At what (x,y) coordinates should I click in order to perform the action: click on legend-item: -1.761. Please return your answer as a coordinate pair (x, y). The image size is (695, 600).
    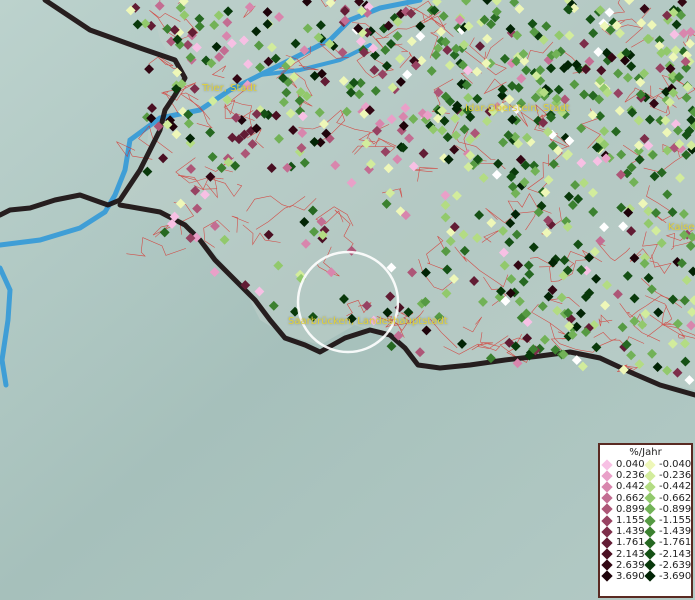
    Looking at the image, I should click on (668, 543).